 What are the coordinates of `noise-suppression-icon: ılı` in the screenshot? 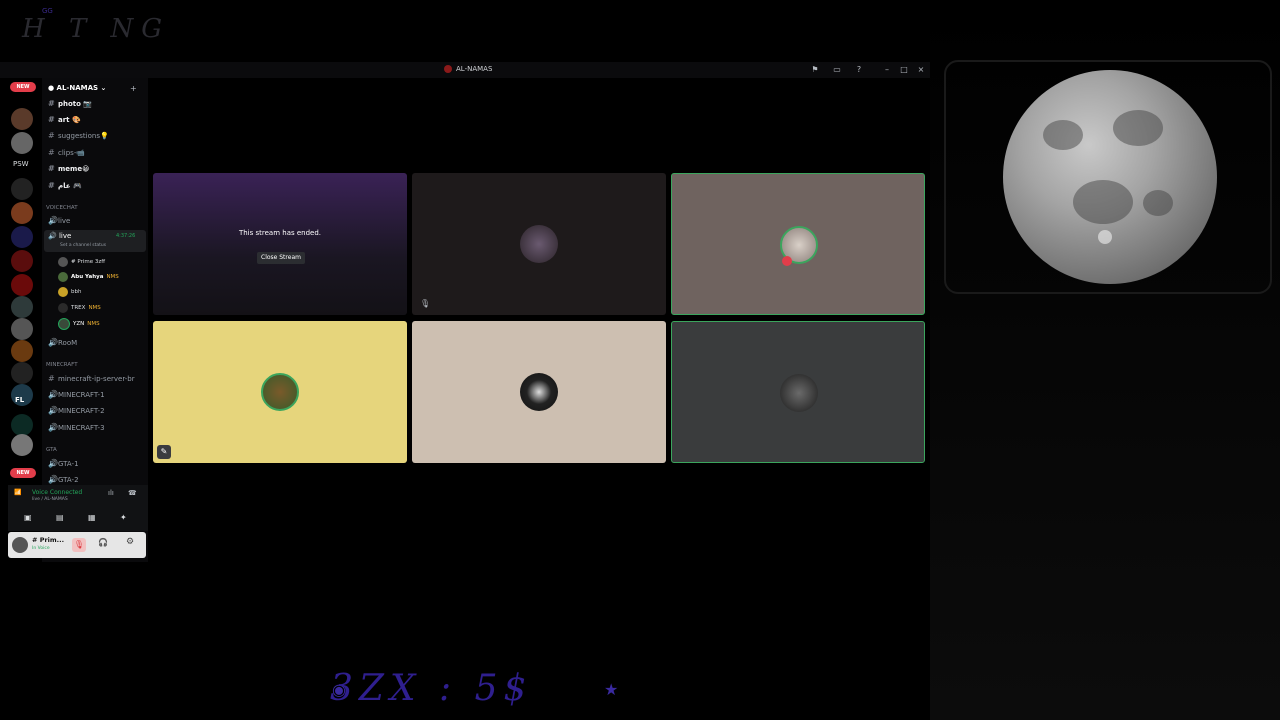 It's located at (111, 493).